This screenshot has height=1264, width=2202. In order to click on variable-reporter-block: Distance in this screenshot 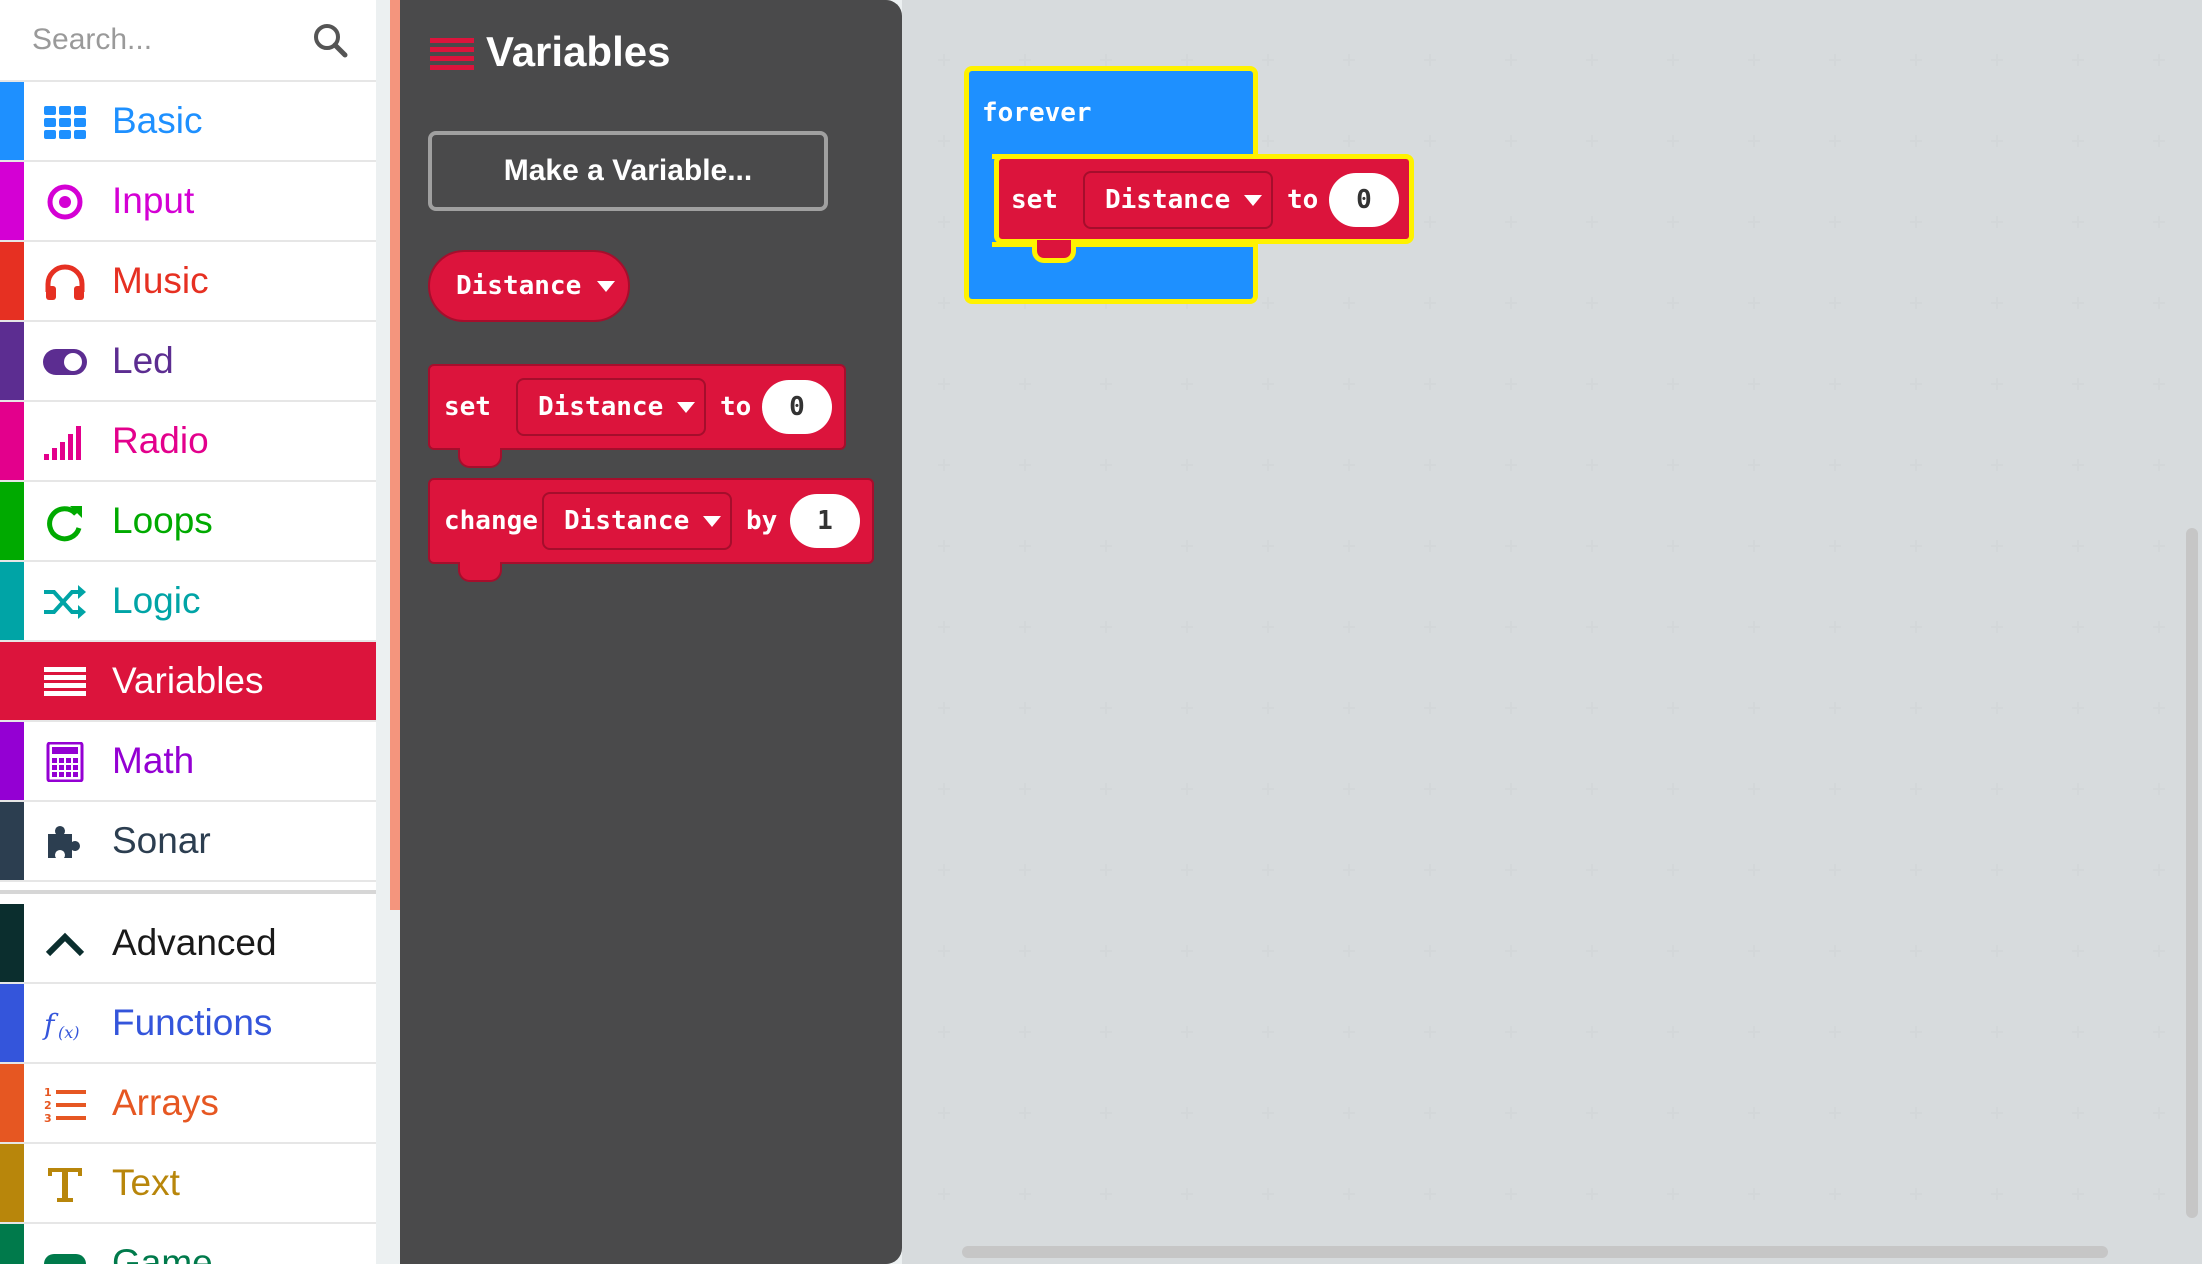, I will do `click(529, 286)`.